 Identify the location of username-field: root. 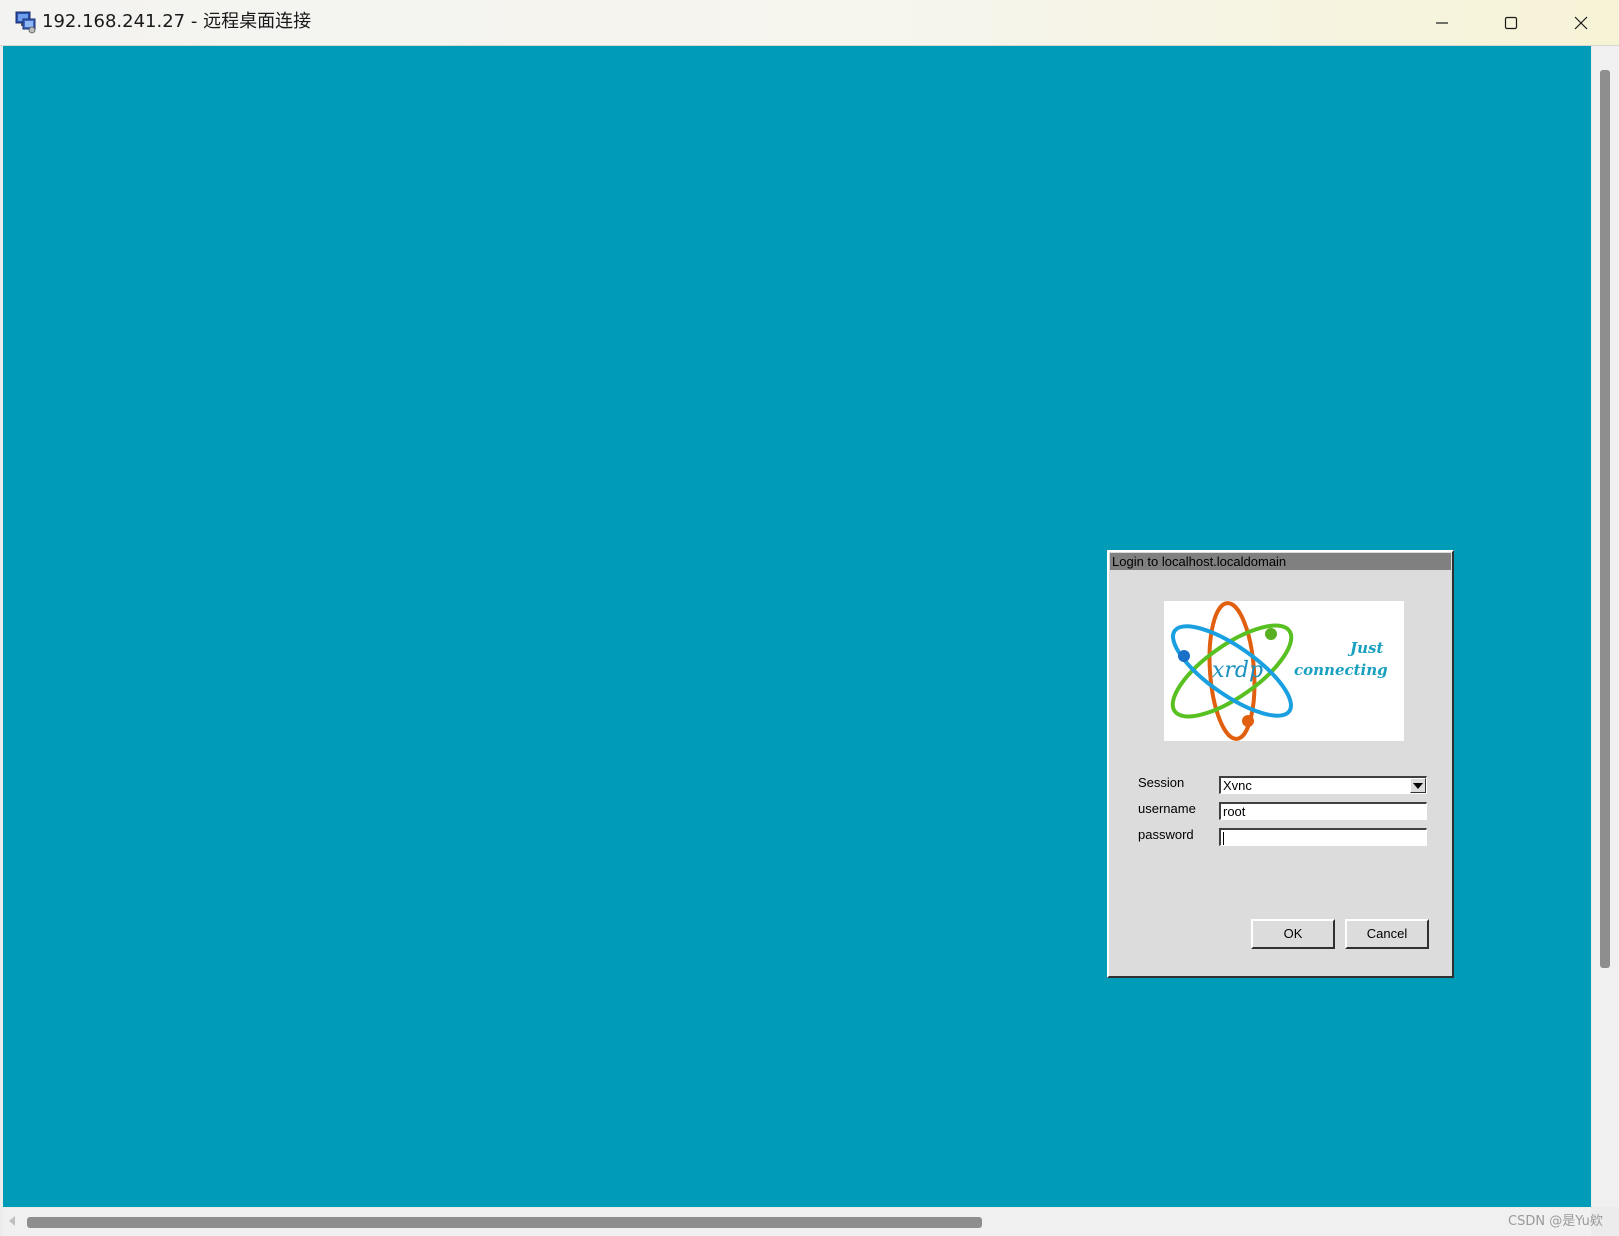
(1323, 811).